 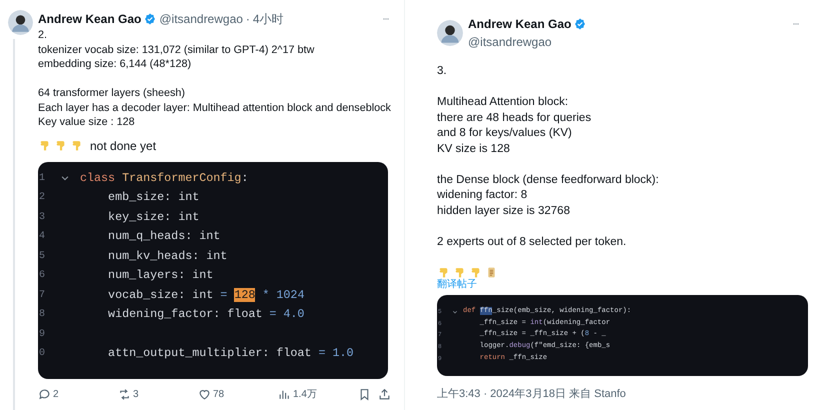 I want to click on code-line: num_layers: int, so click(x=160, y=275).